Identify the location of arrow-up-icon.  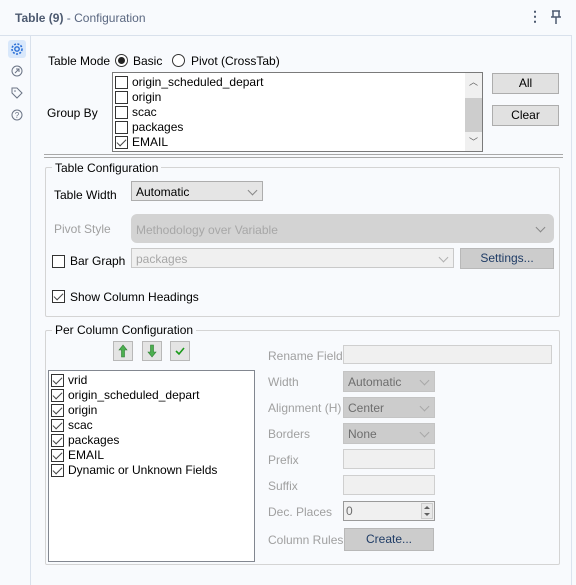
(123, 351).